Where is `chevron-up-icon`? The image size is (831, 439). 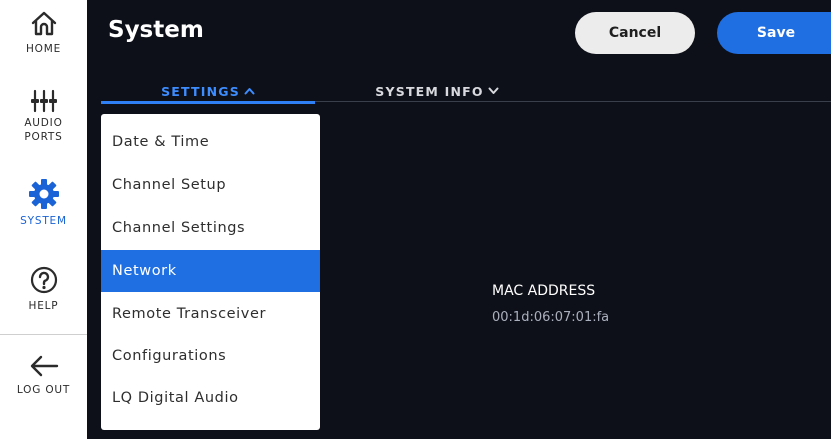 chevron-up-icon is located at coordinates (249, 91).